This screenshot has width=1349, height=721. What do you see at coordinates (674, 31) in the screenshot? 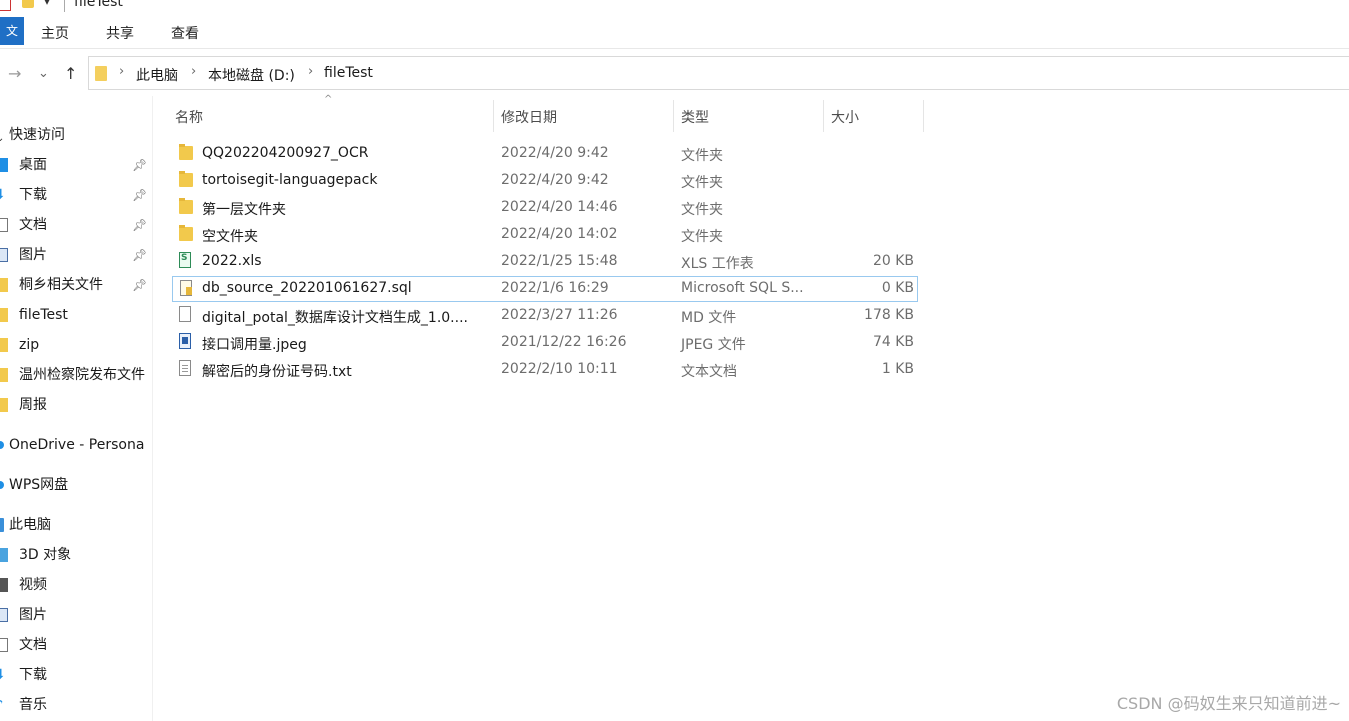
I see `ribbon-tabs: 文 主页 共享 查看` at bounding box center [674, 31].